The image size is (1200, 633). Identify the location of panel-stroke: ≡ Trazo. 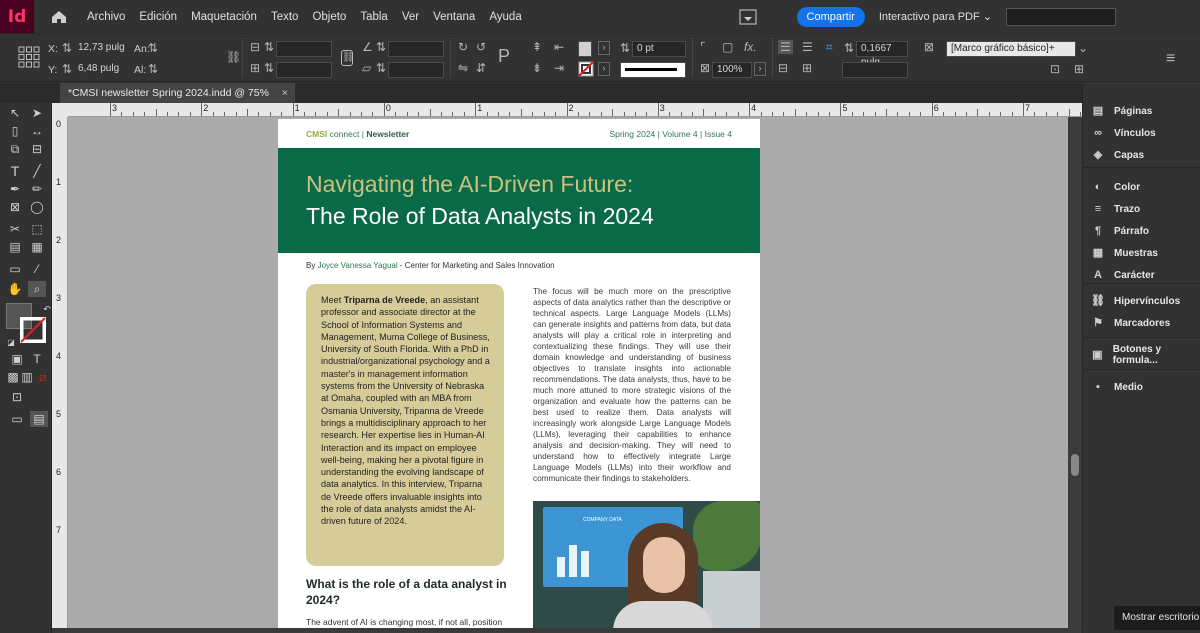
(1115, 209).